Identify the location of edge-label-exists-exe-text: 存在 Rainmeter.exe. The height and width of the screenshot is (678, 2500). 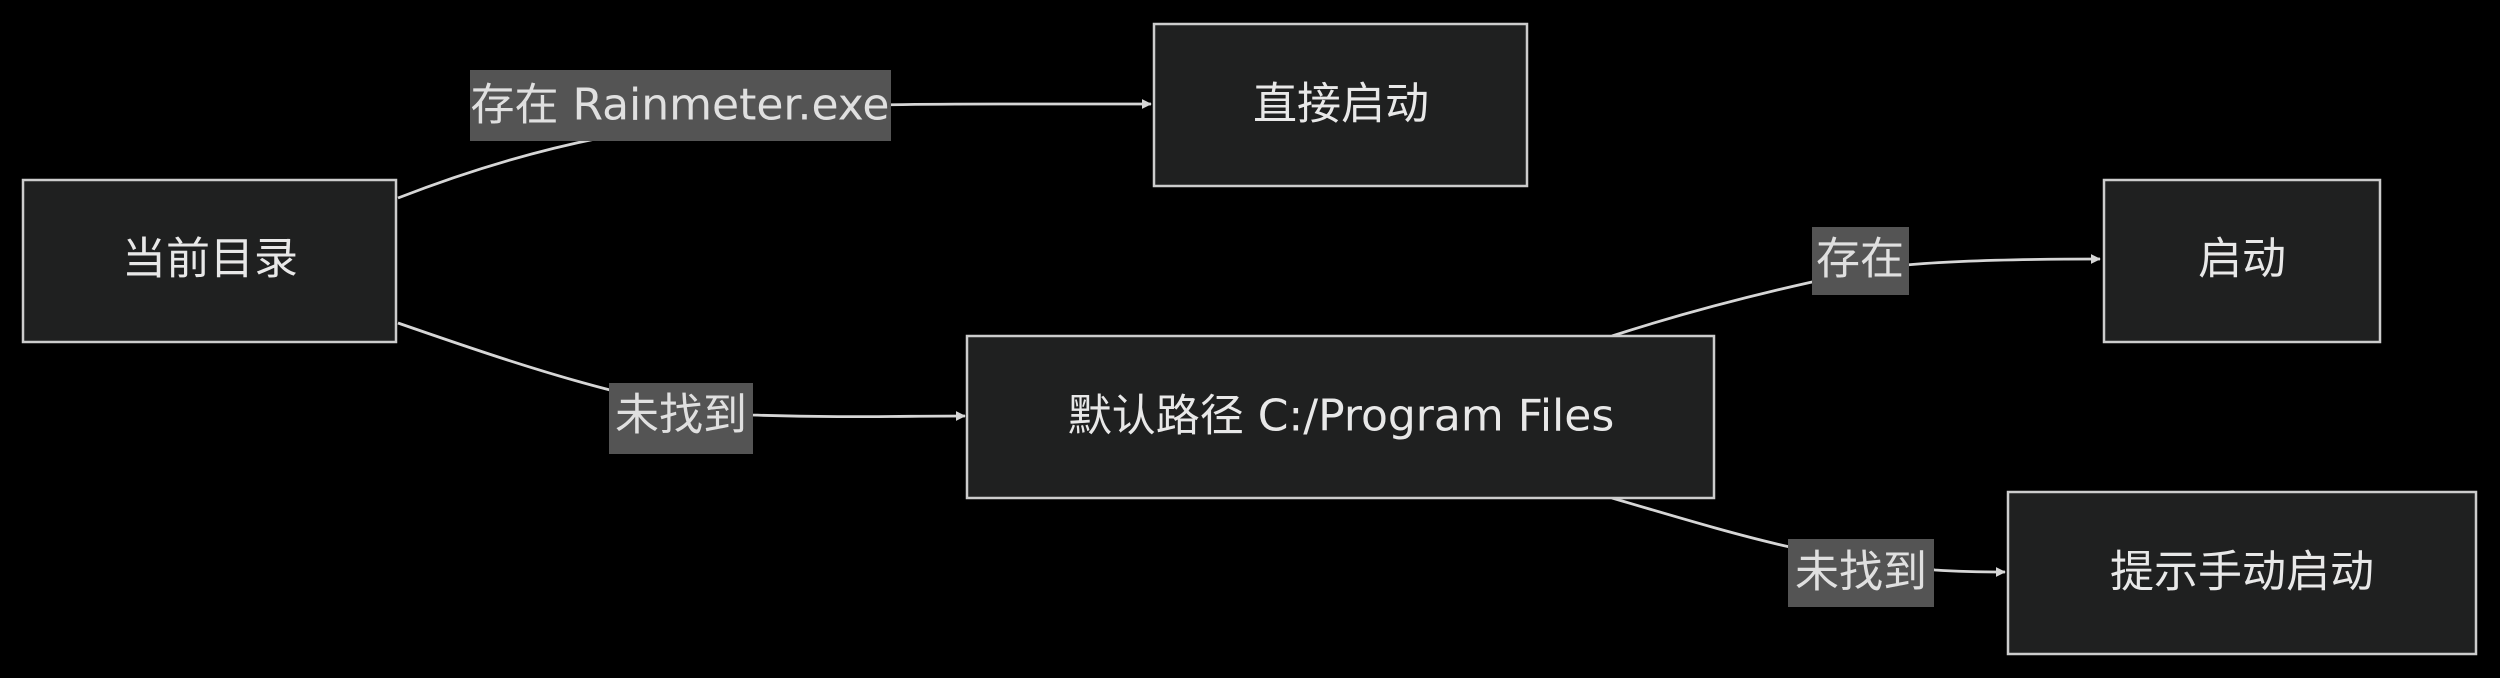
(679, 105).